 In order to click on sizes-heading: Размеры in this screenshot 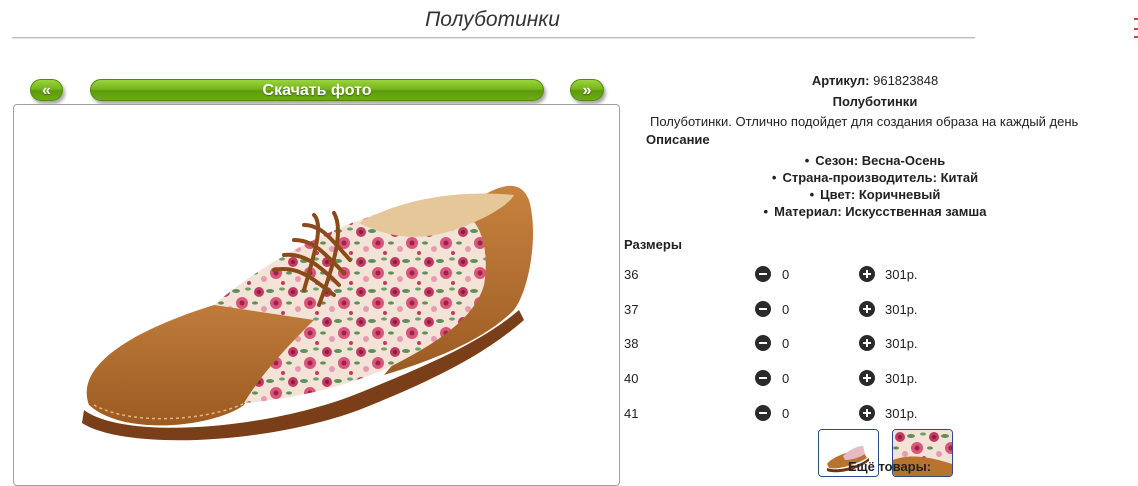, I will do `click(653, 244)`.